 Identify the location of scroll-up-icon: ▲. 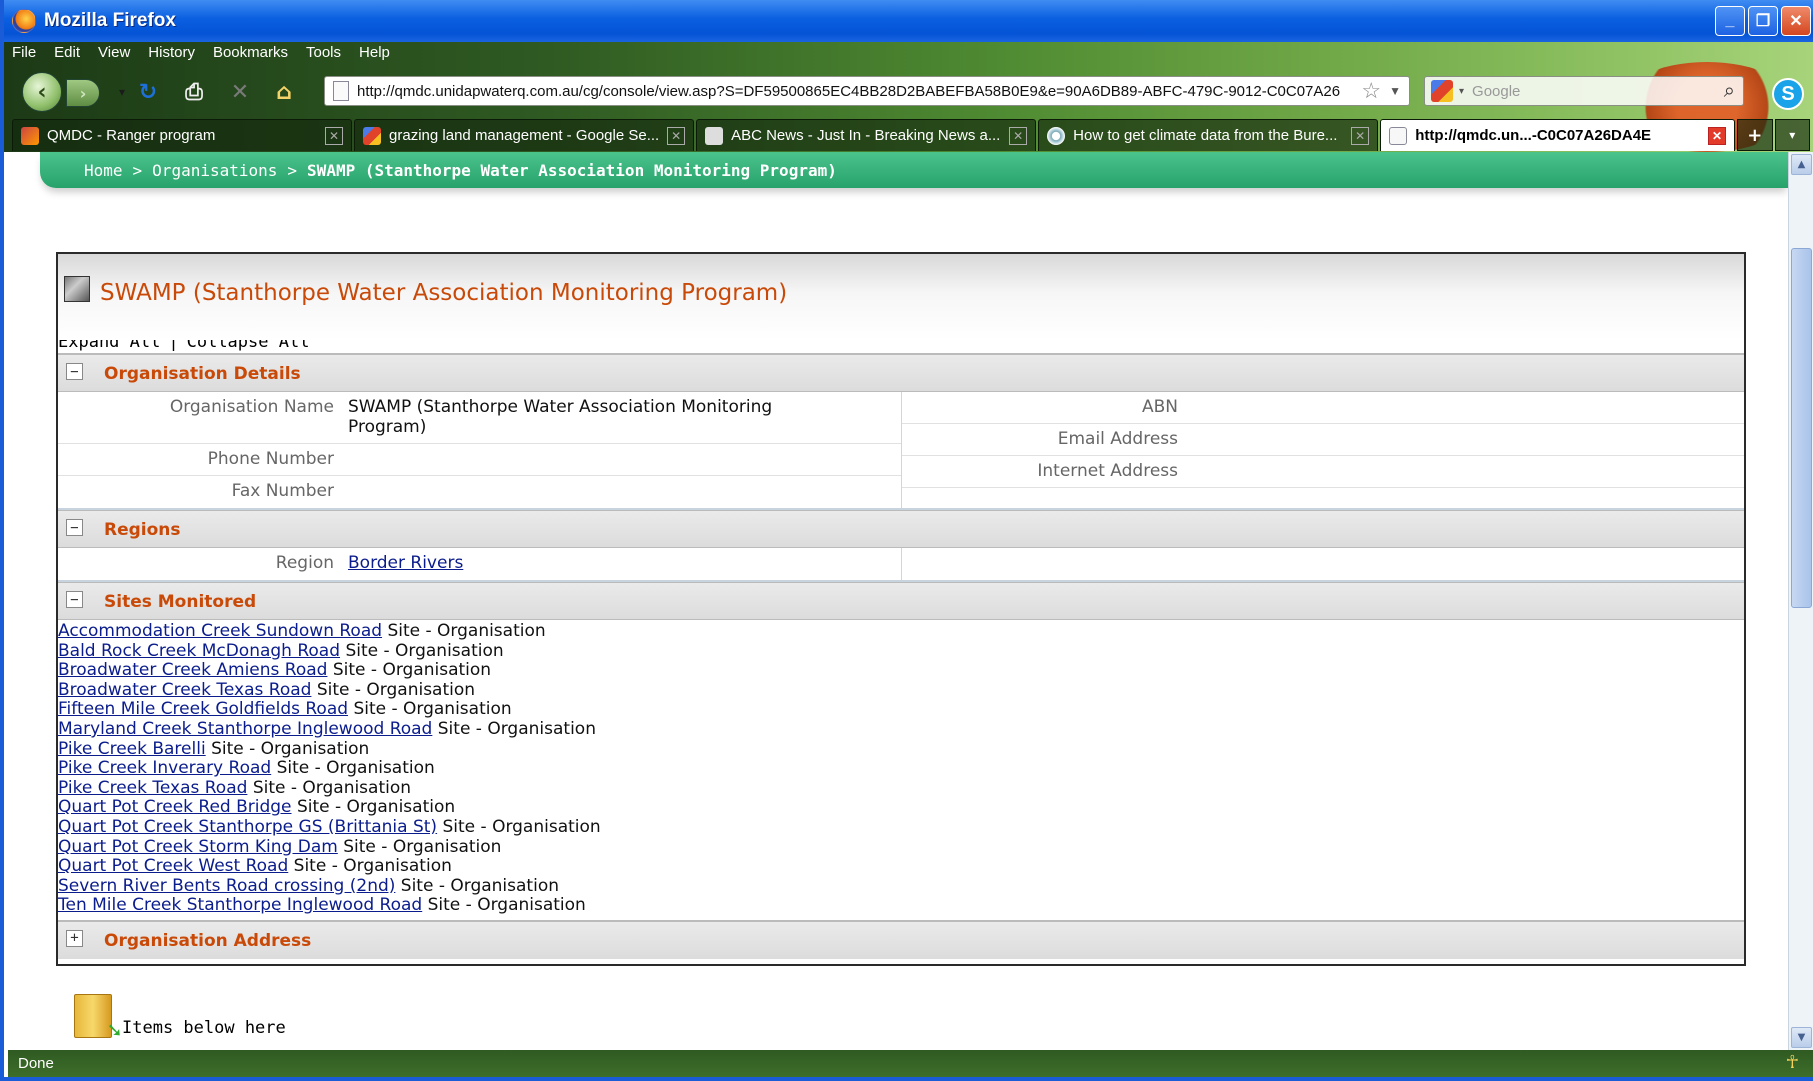
(1801, 164).